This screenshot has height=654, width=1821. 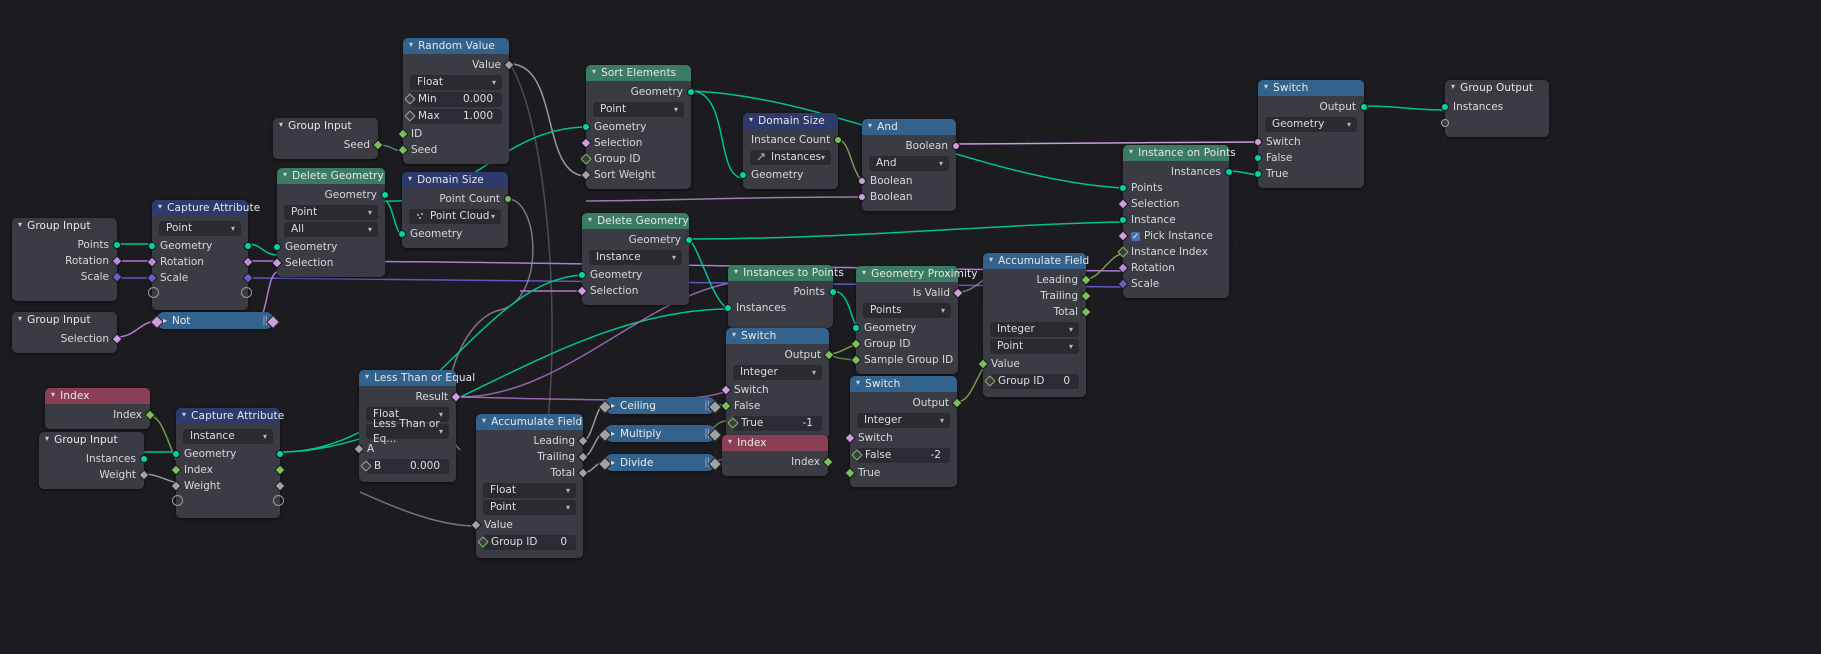 I want to click on socket-extend-input, so click(x=153, y=292).